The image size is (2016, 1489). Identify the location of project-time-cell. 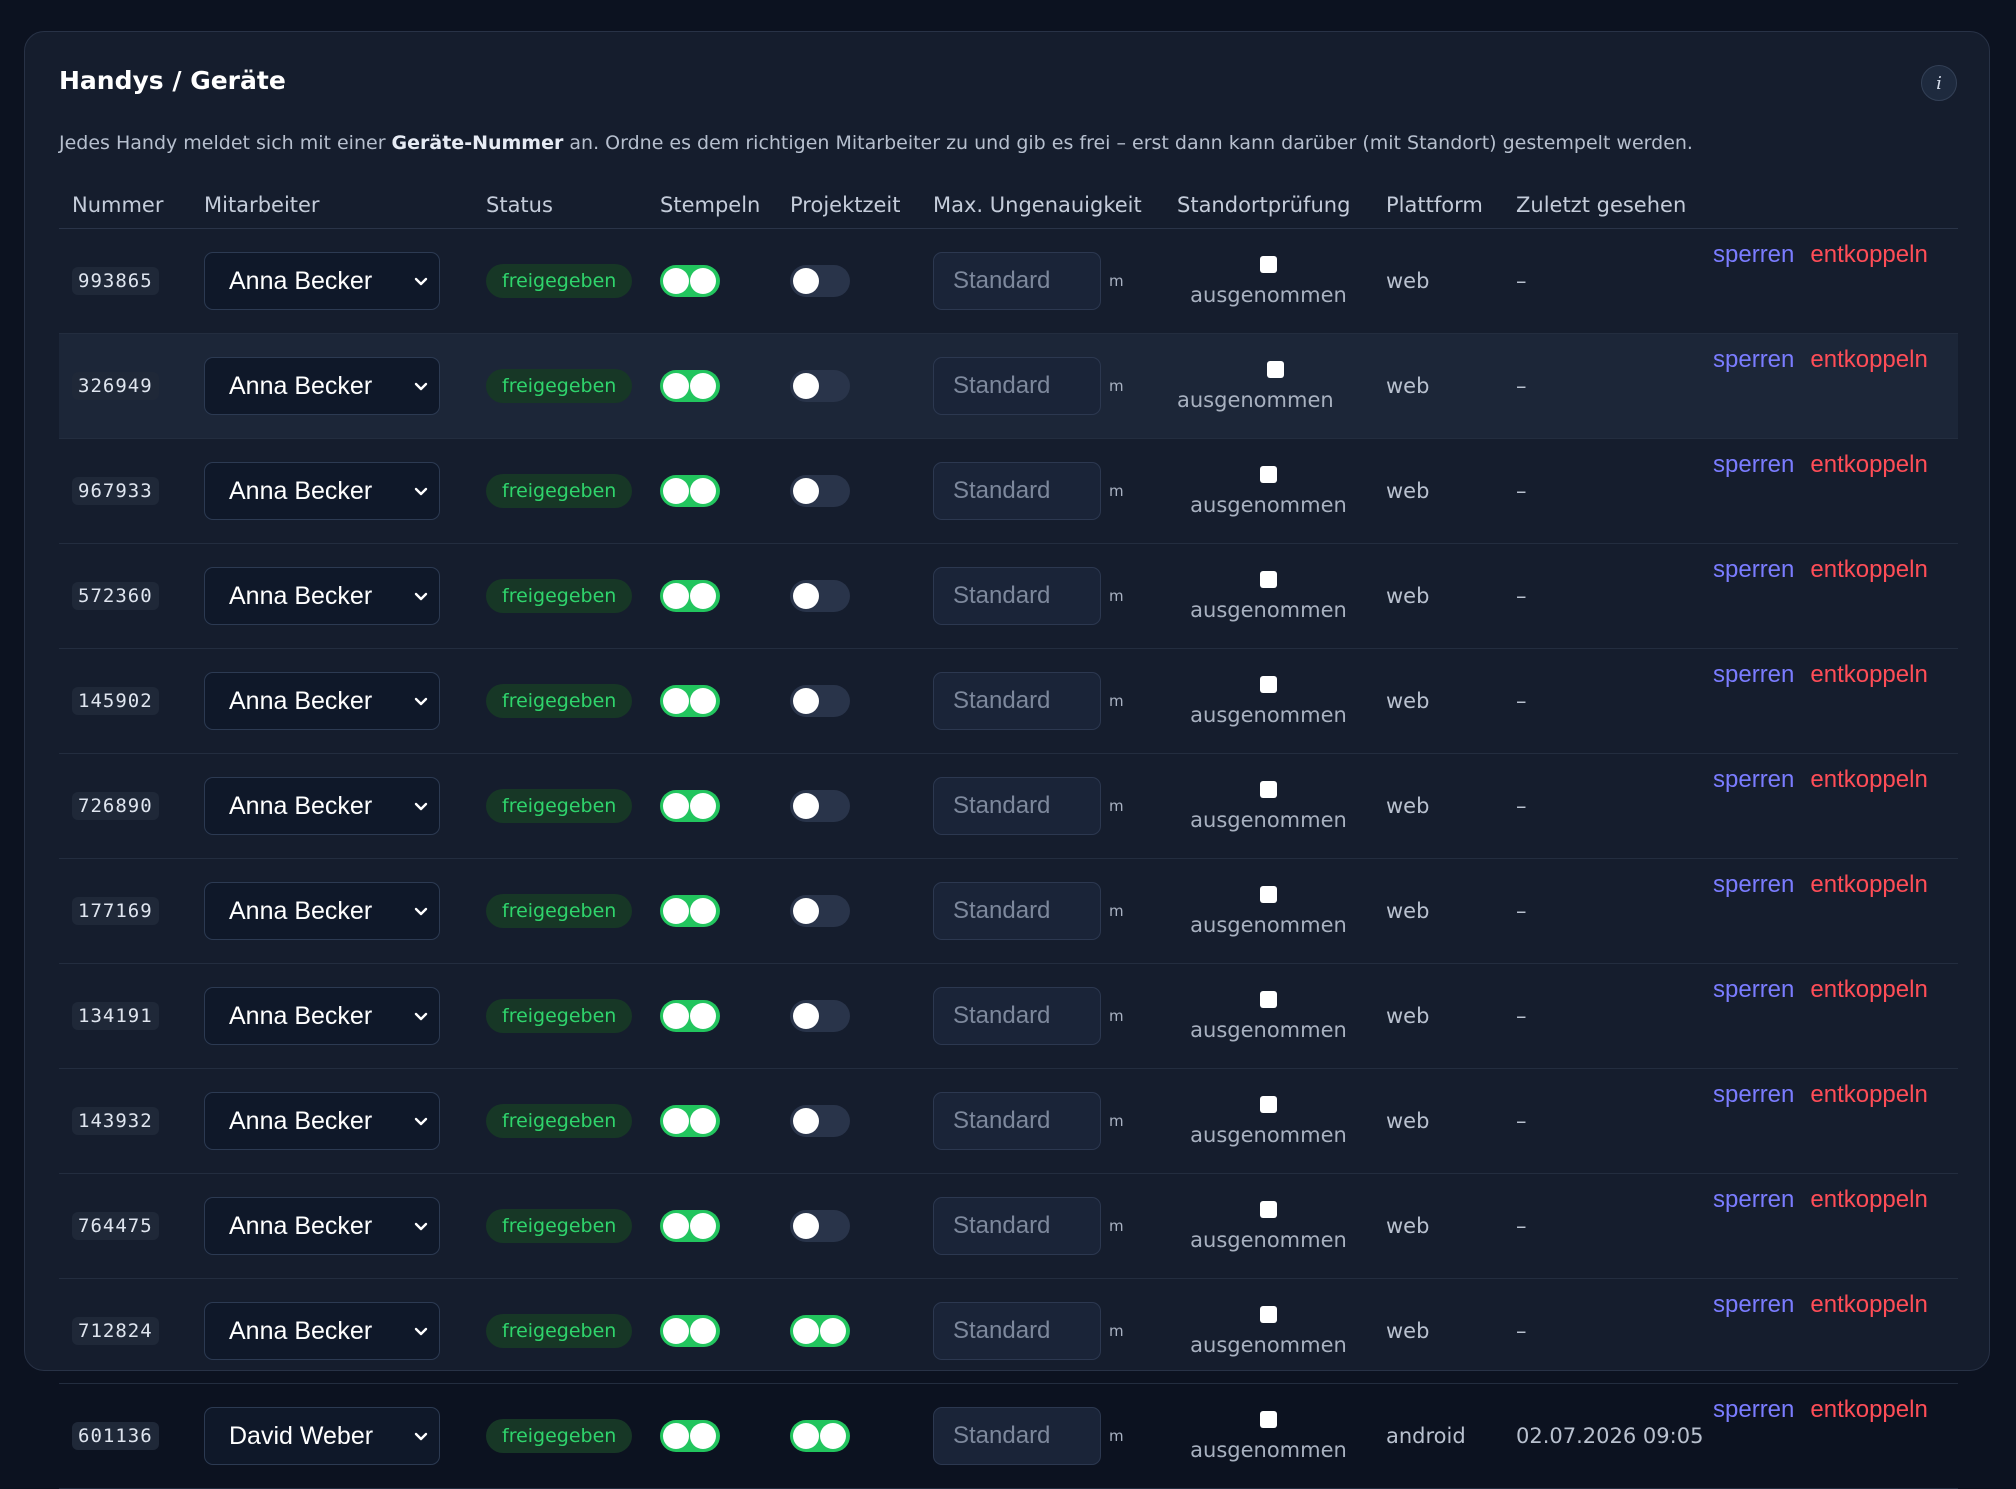
(848, 386).